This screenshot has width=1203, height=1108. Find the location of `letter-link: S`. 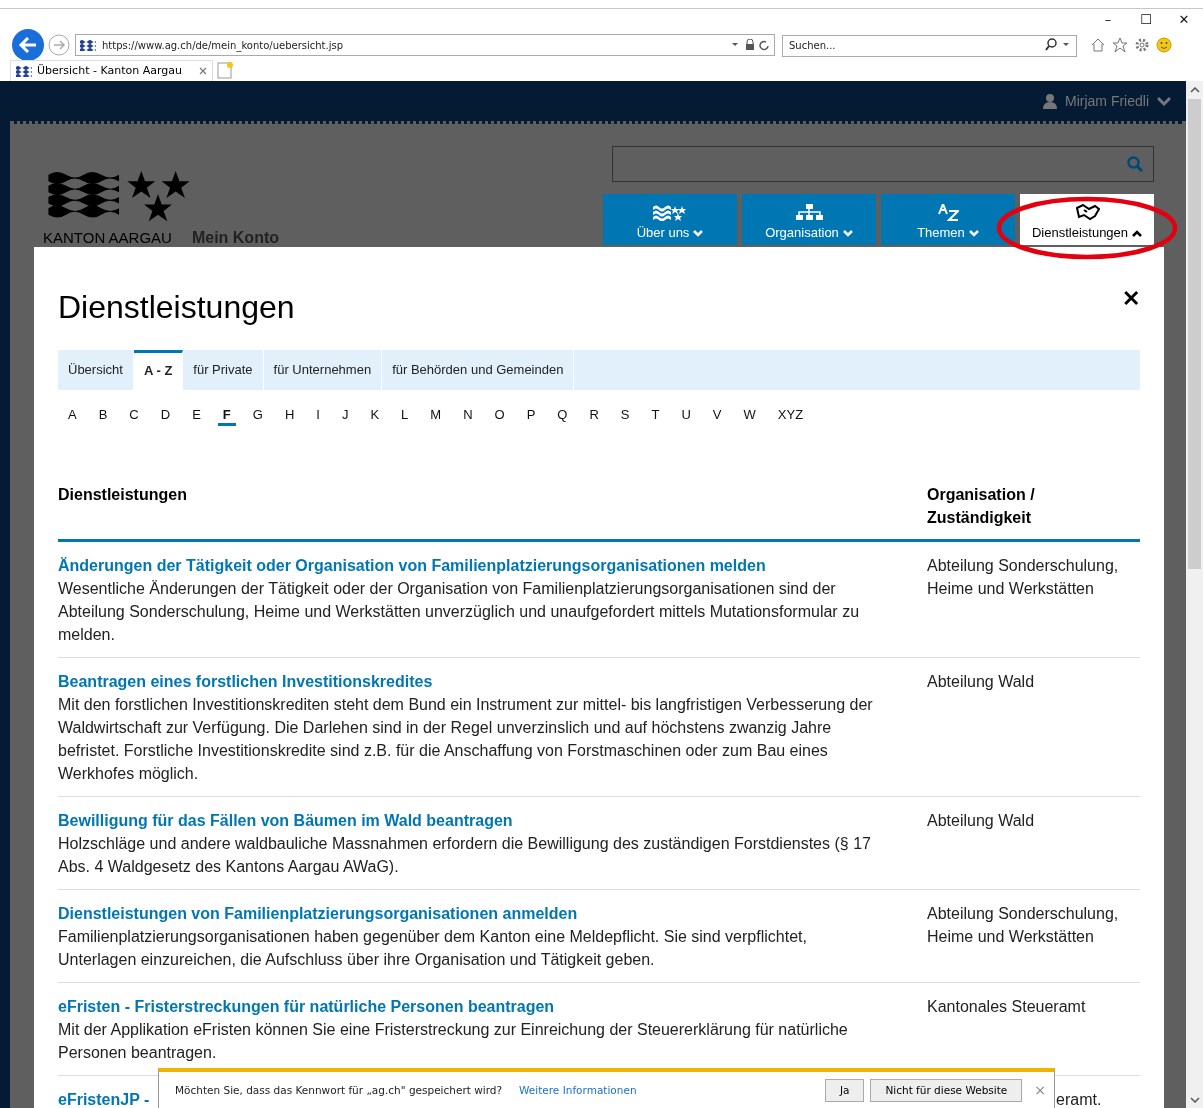

letter-link: S is located at coordinates (625, 416).